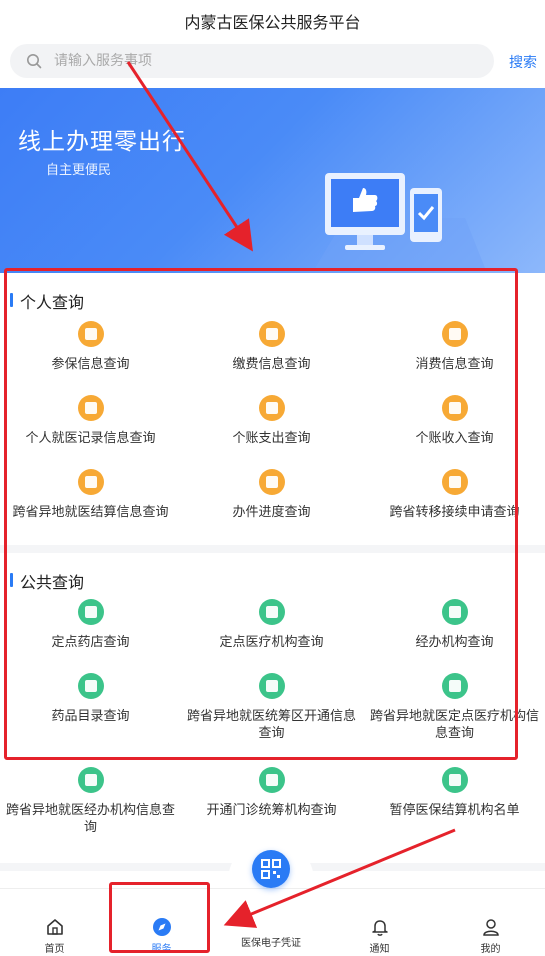 The height and width of the screenshot is (956, 545). I want to click on service-item: 缴费信息查询, so click(271, 347).